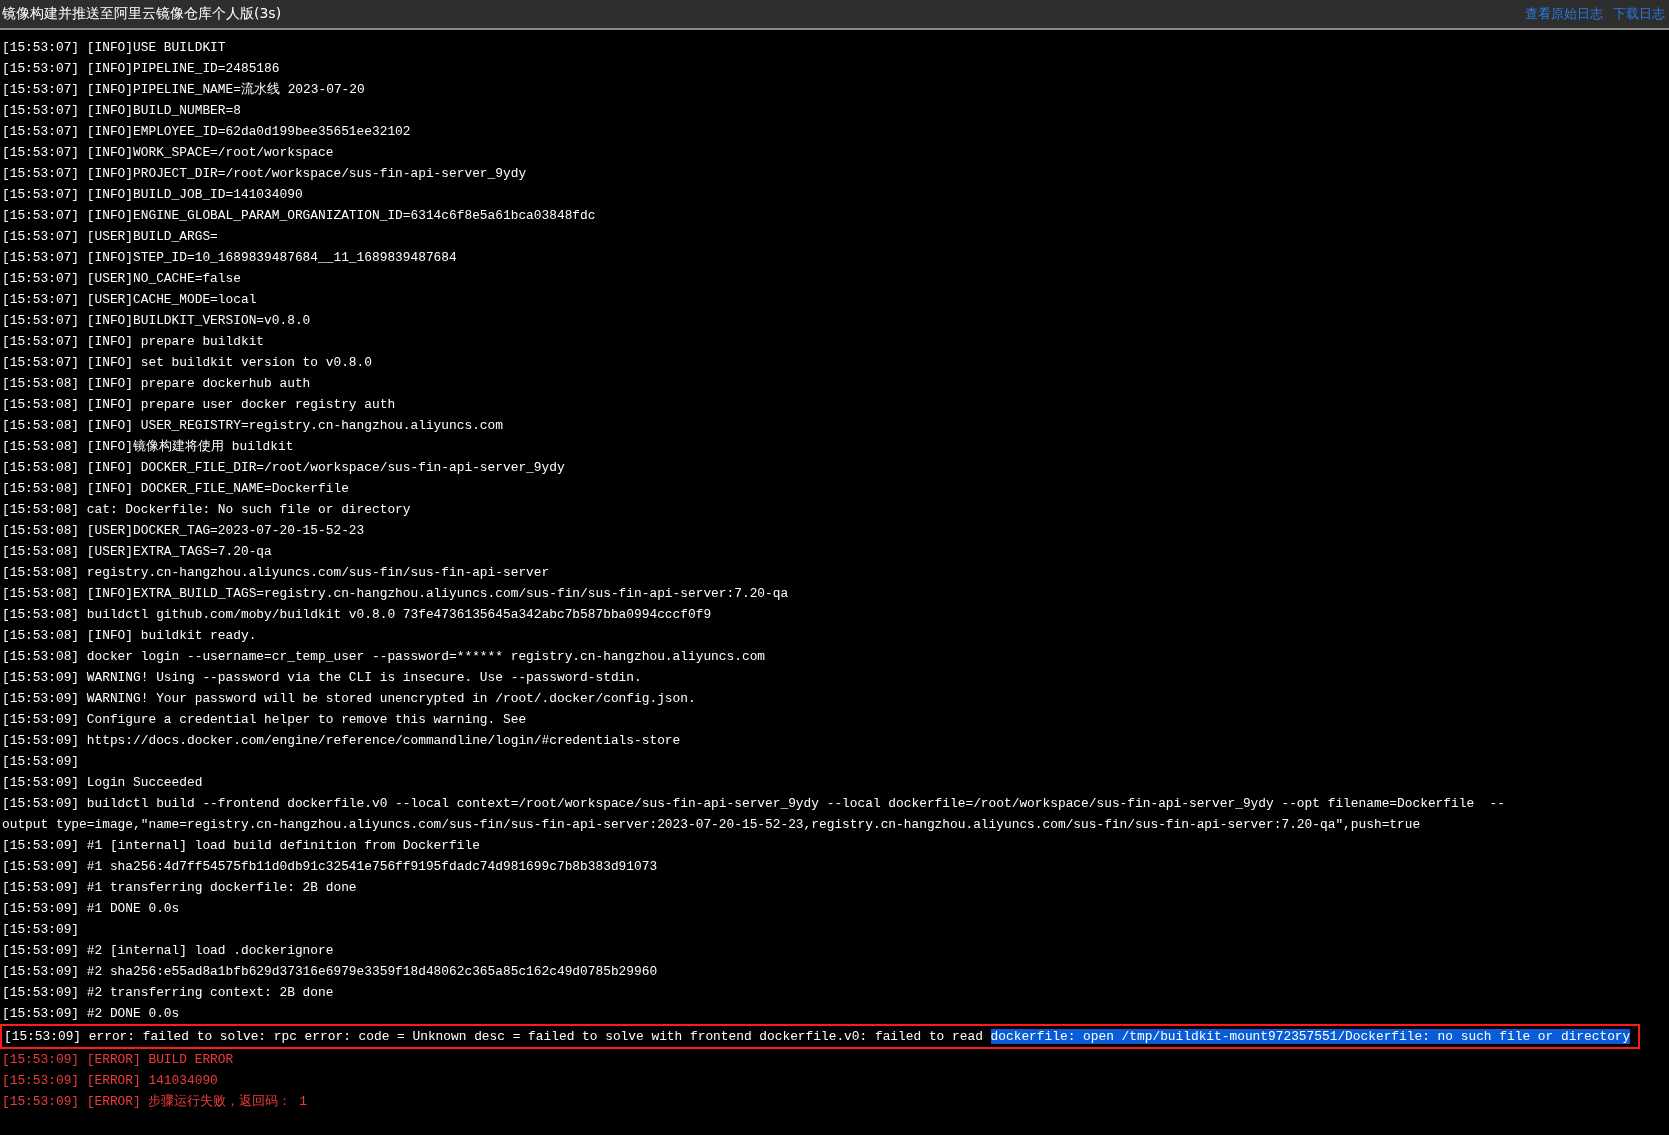  What do you see at coordinates (1310, 1036) in the screenshot?
I see `selected-text: dockerfile: open /tmp/buildkit-mount972357551/Dockerfile: no such file or directory` at bounding box center [1310, 1036].